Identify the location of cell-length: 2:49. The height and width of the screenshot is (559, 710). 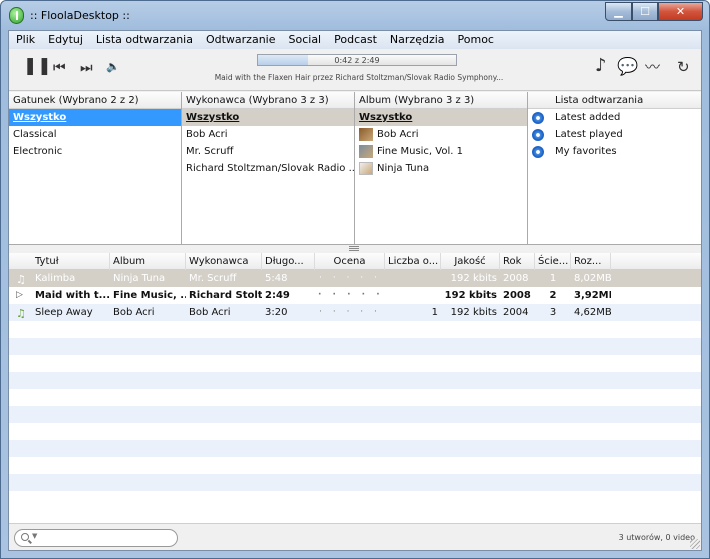
(277, 295).